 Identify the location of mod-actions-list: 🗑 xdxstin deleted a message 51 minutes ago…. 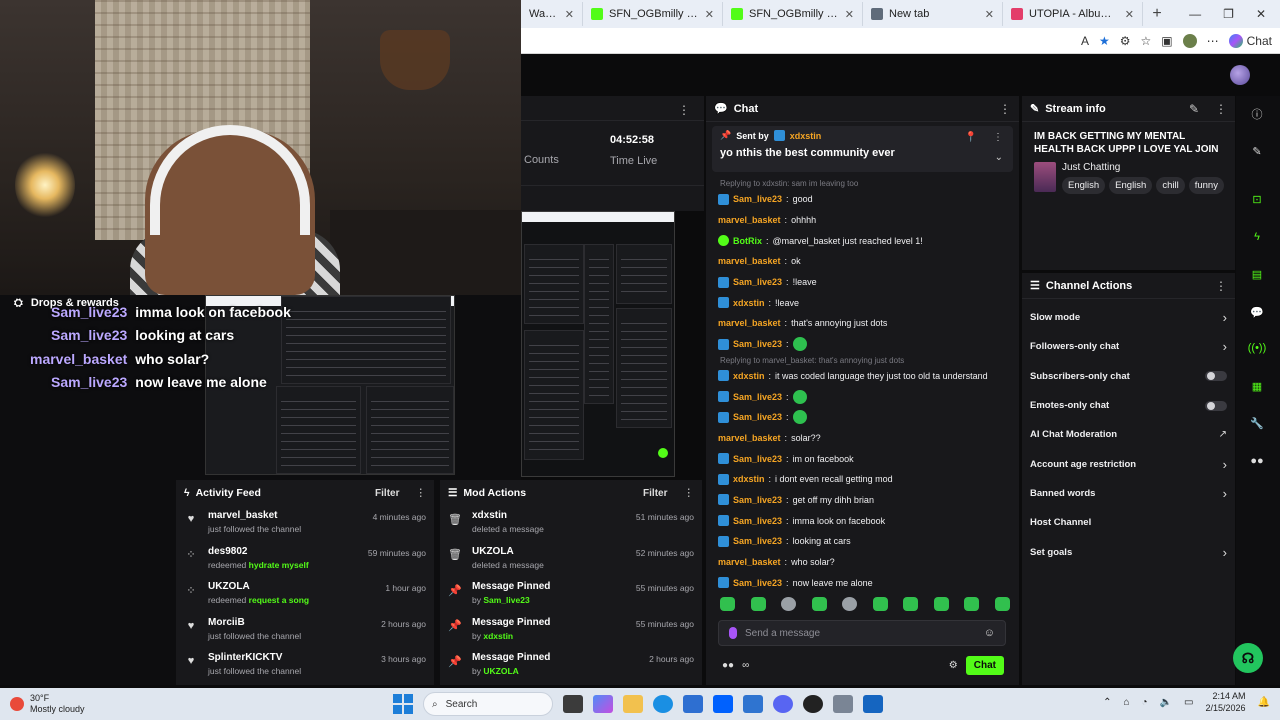
(571, 595).